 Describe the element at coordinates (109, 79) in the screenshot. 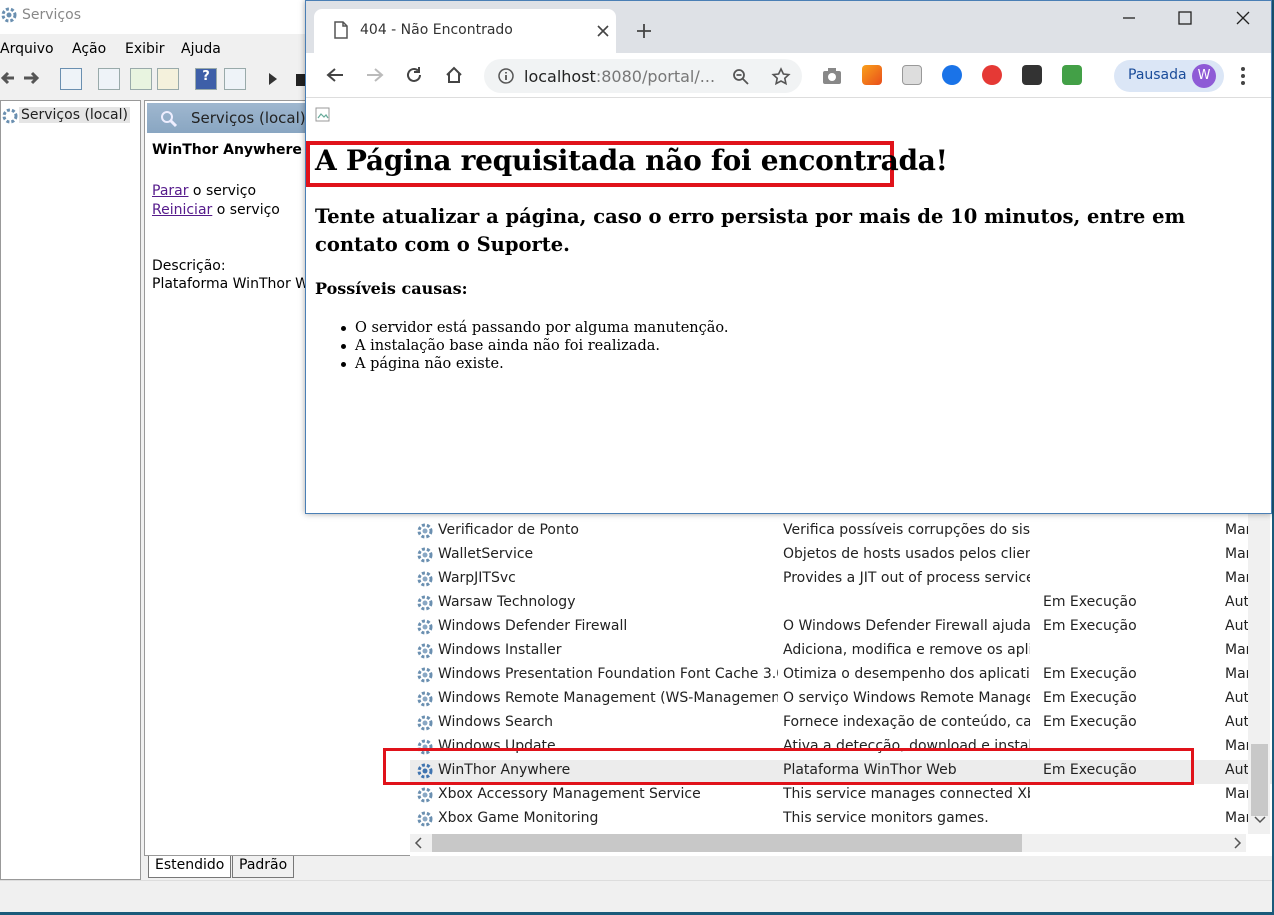

I see `properties-button` at that location.